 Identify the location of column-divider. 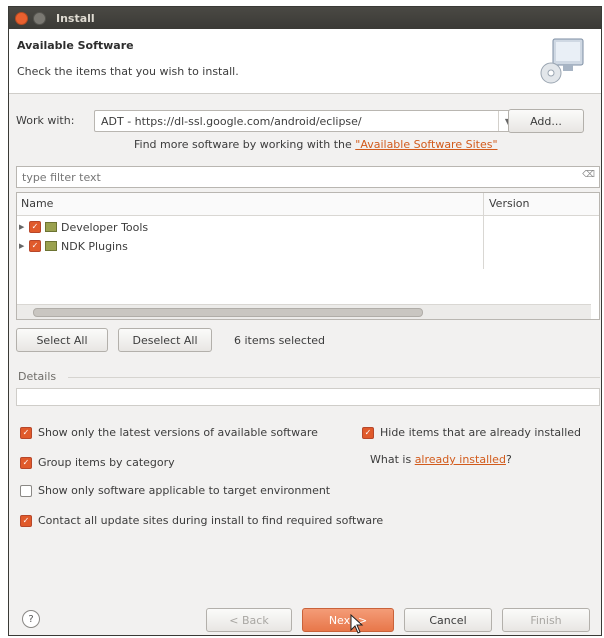
(483, 231).